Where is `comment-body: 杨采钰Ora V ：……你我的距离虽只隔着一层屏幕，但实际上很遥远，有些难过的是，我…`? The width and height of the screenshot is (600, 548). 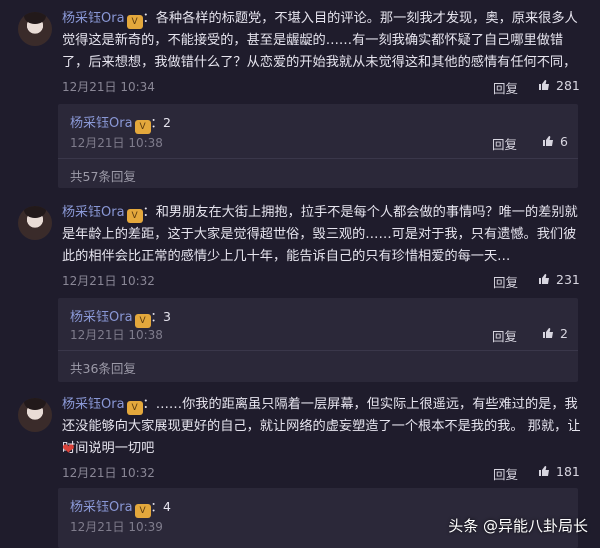
comment-body: 杨采钰Ora V ：……你我的距离虽只隔着一层屏幕，但实际上很遥远，有些难过的是，我… is located at coordinates (322, 427).